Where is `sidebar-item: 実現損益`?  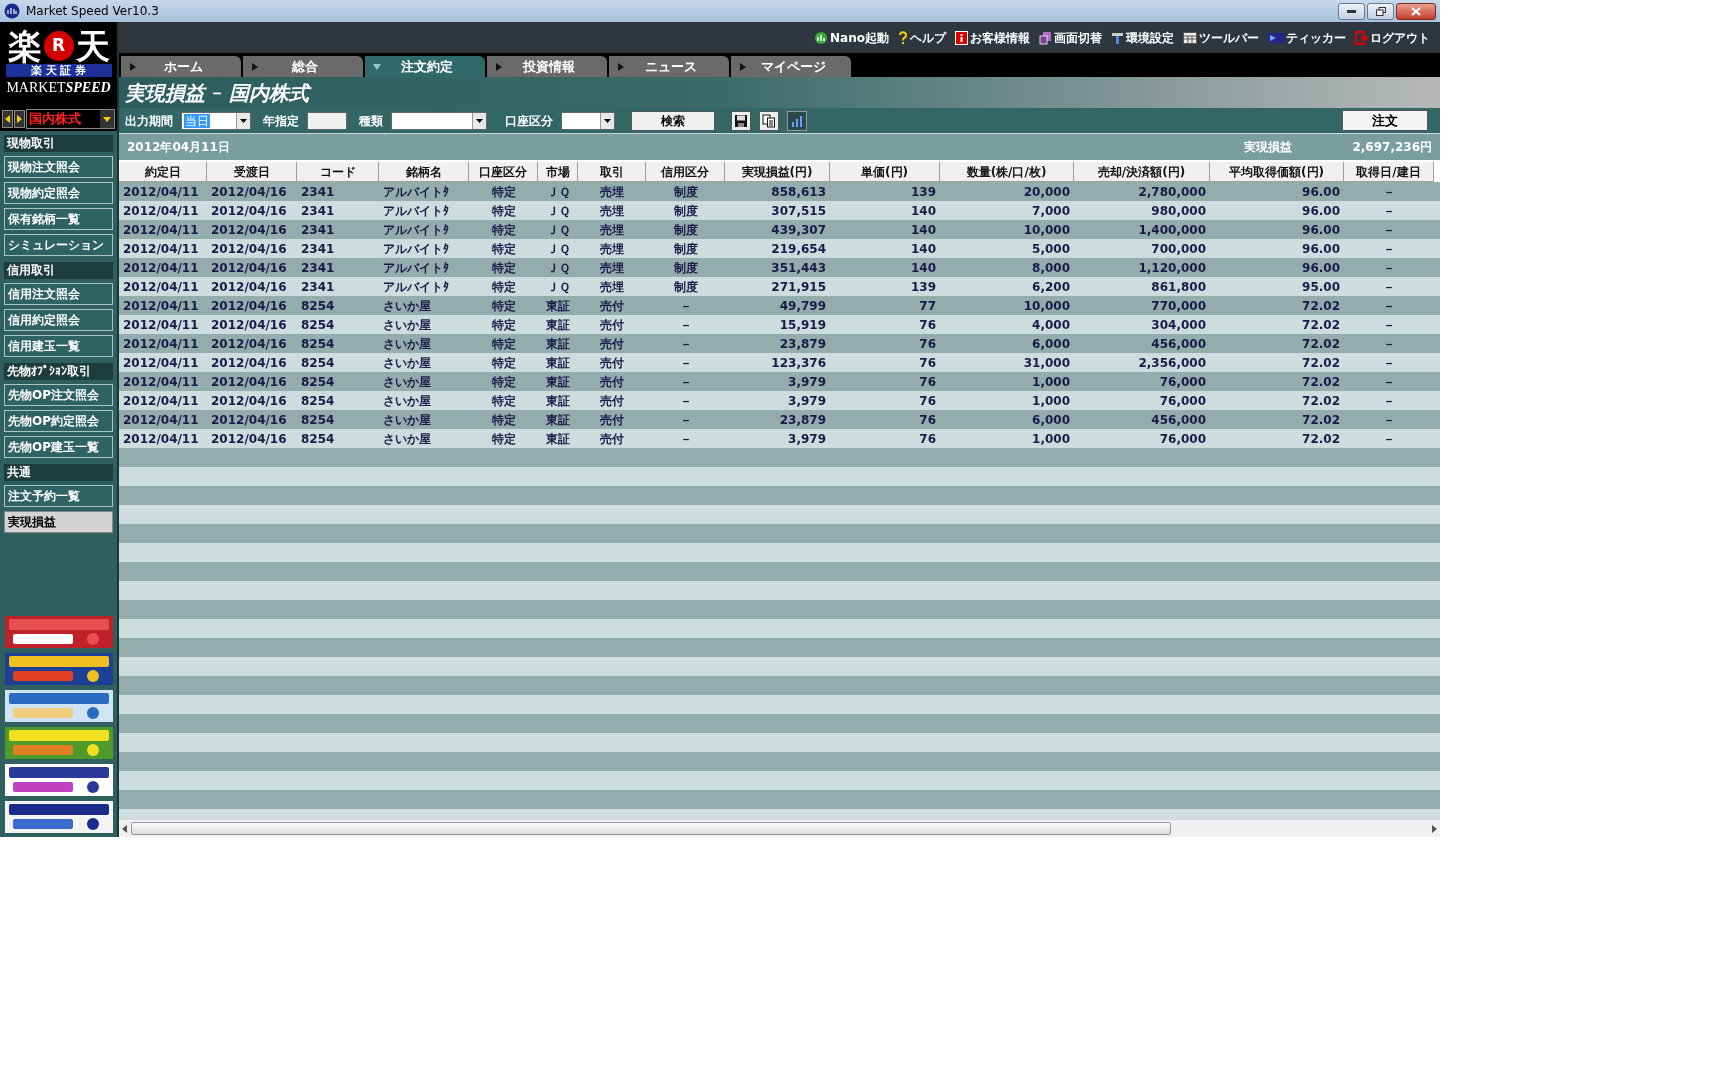 sidebar-item: 実現損益 is located at coordinates (58, 522).